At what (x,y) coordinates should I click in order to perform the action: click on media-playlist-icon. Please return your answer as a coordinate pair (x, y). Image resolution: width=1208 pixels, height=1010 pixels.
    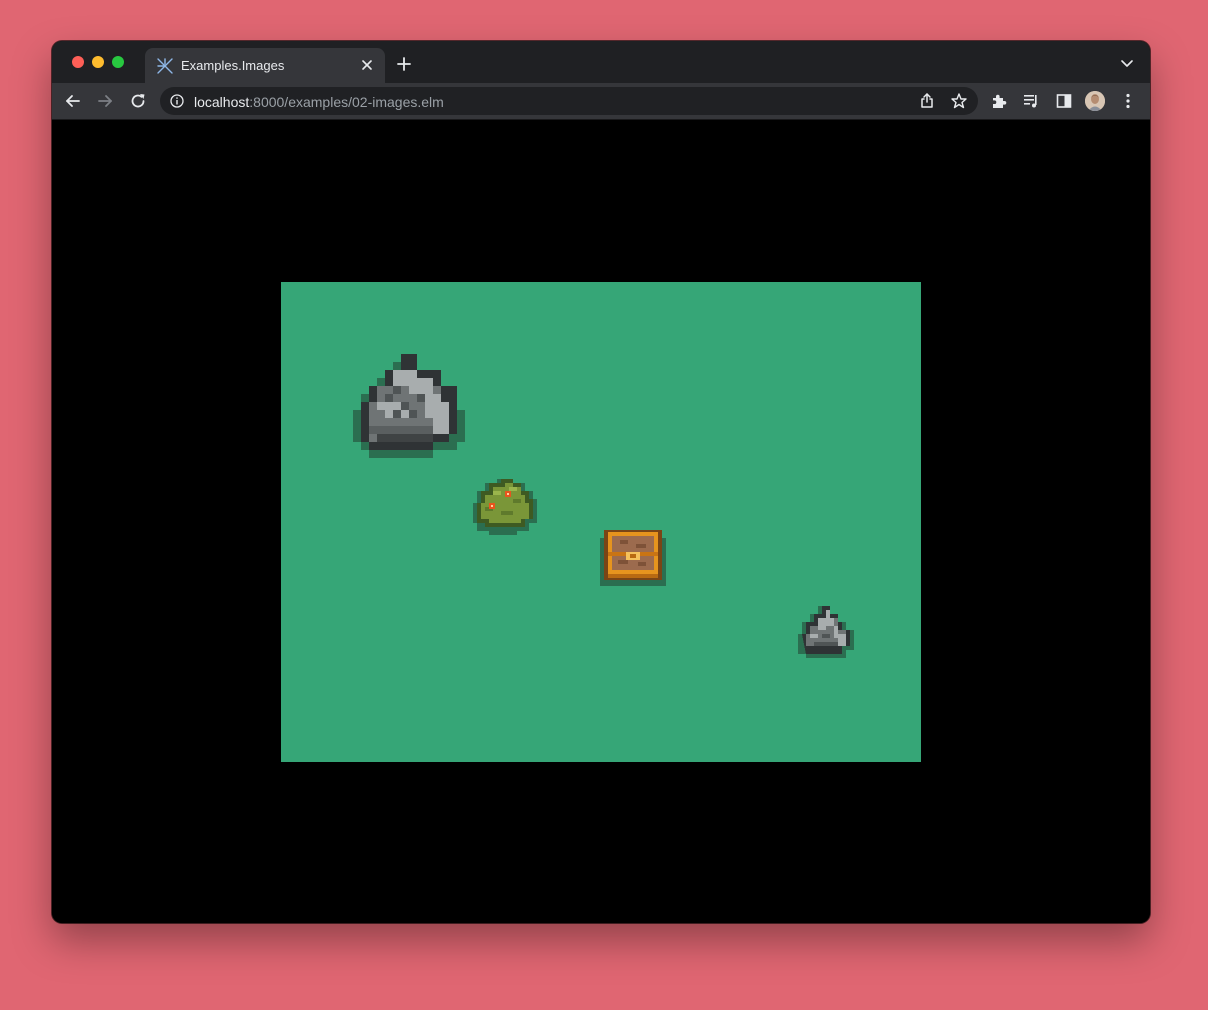
    Looking at the image, I should click on (1031, 101).